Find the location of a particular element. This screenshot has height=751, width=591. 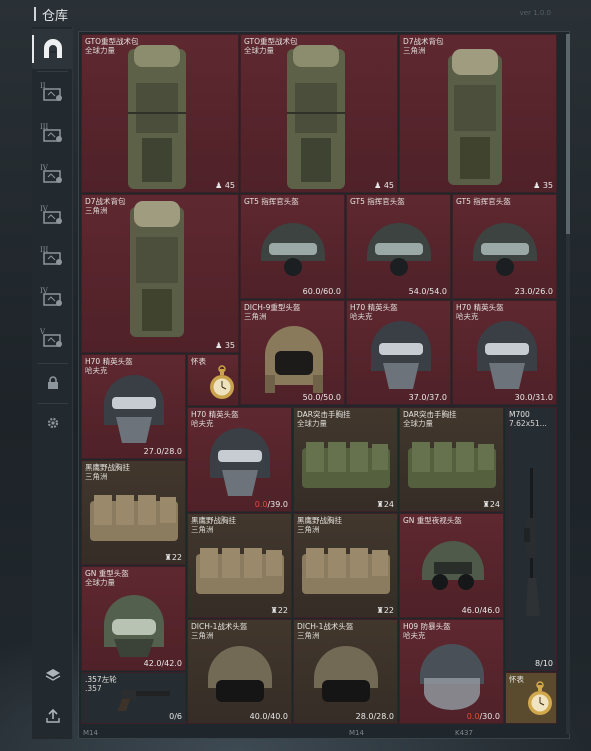

item-rig-blackhawk-3: 黑鹰野战胸挂 三角洲 ♜22 is located at coordinates (345, 565).